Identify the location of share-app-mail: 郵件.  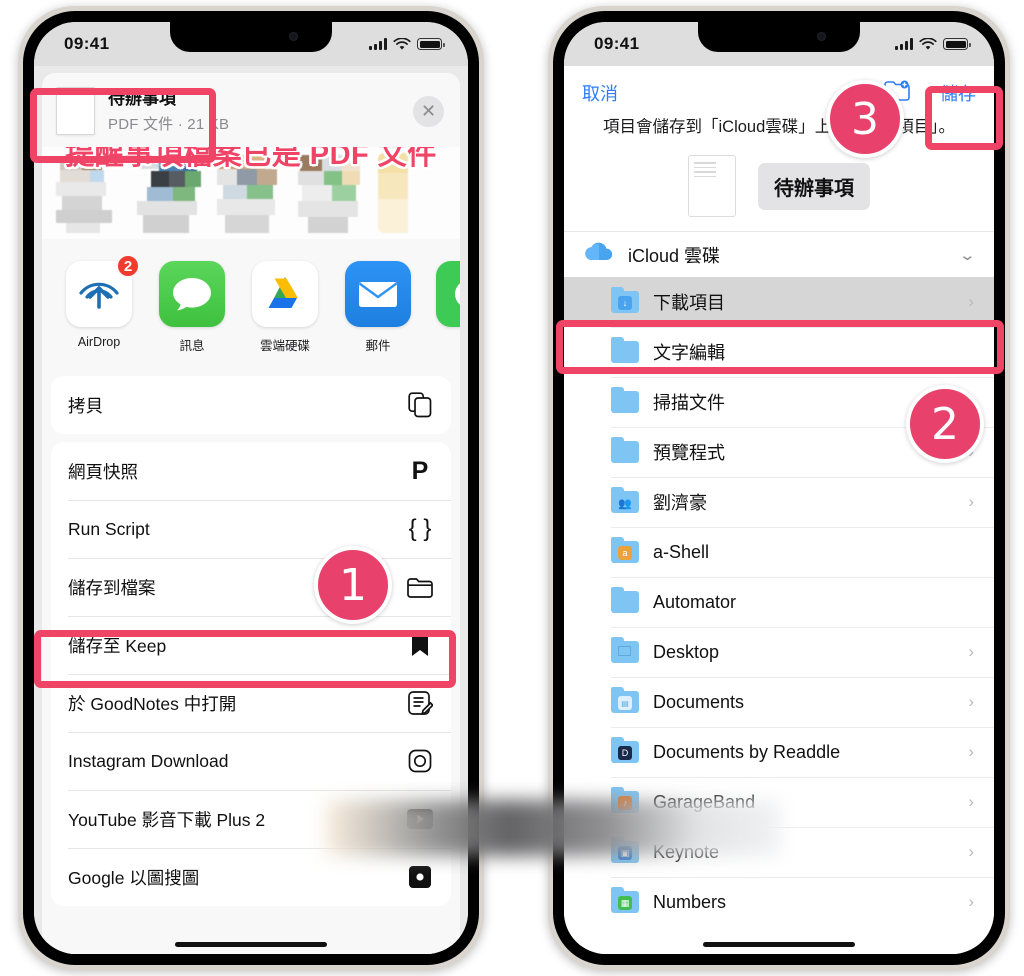
(378, 307).